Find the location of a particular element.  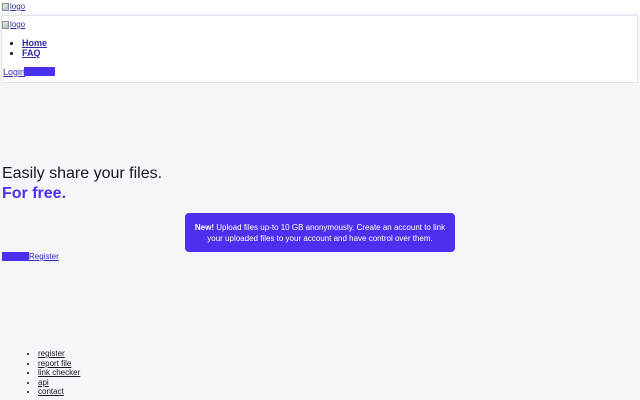

footer-link-report-file: report file is located at coordinates (54, 363).